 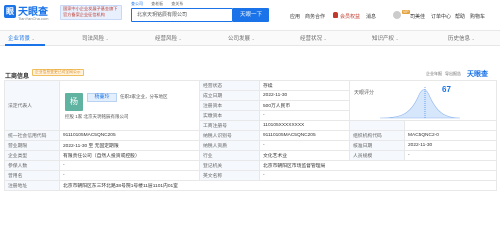 I want to click on tab-enterprise-background: 企业背景 ⌄, so click(x=21, y=38).